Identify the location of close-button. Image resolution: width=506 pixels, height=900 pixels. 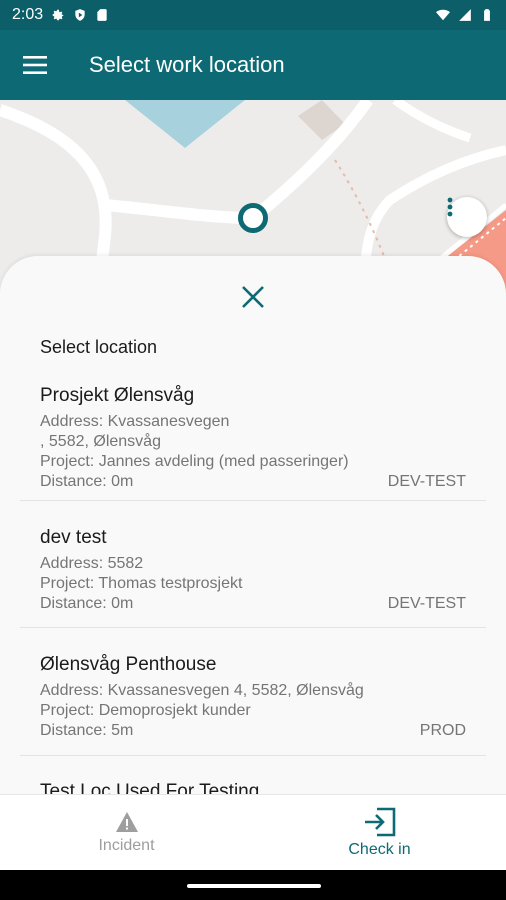
(253, 297).